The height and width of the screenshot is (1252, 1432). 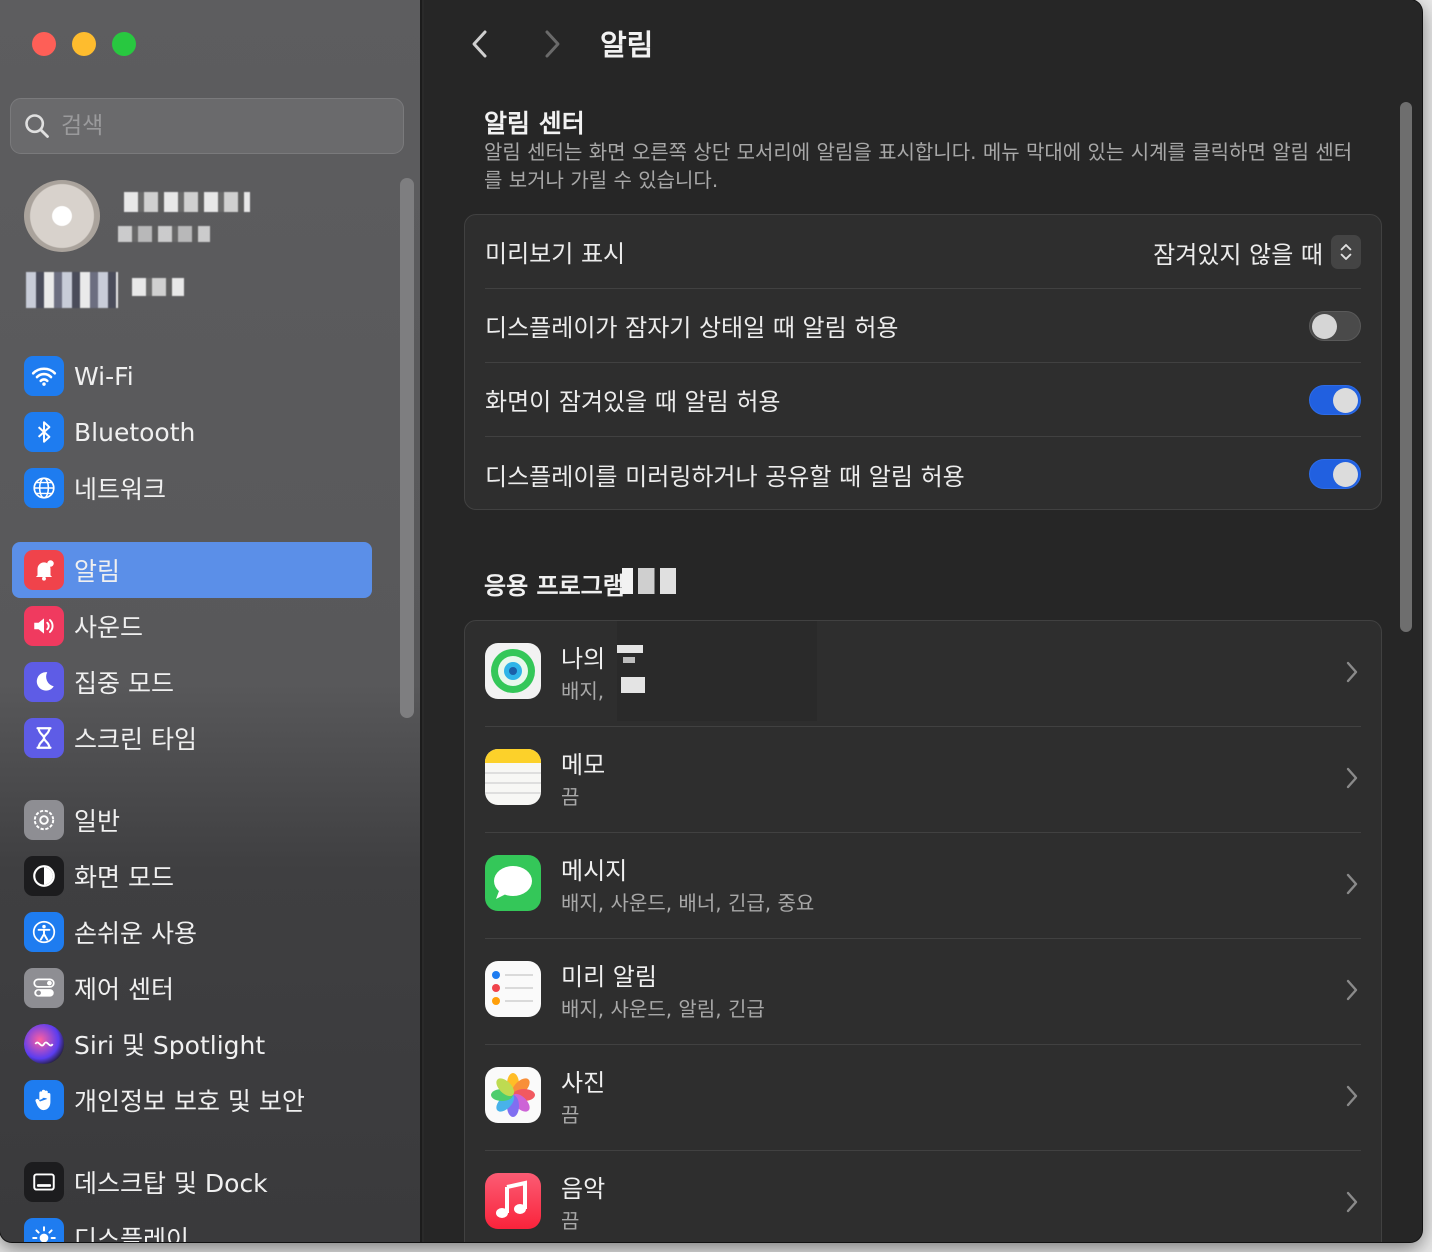 What do you see at coordinates (609, 977) in the screenshot?
I see `app-name: 미리 알림` at bounding box center [609, 977].